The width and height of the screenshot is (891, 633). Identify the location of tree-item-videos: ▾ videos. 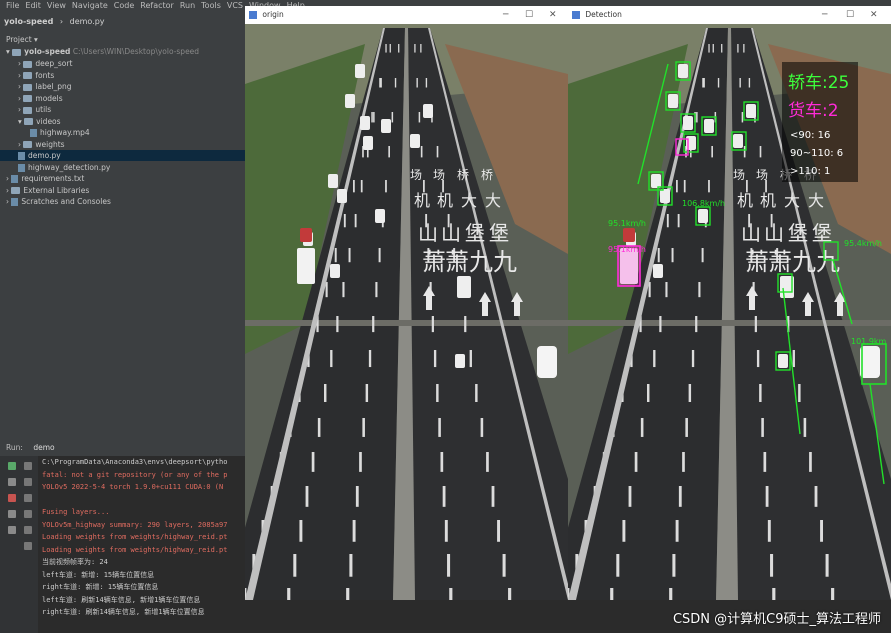
(122, 121).